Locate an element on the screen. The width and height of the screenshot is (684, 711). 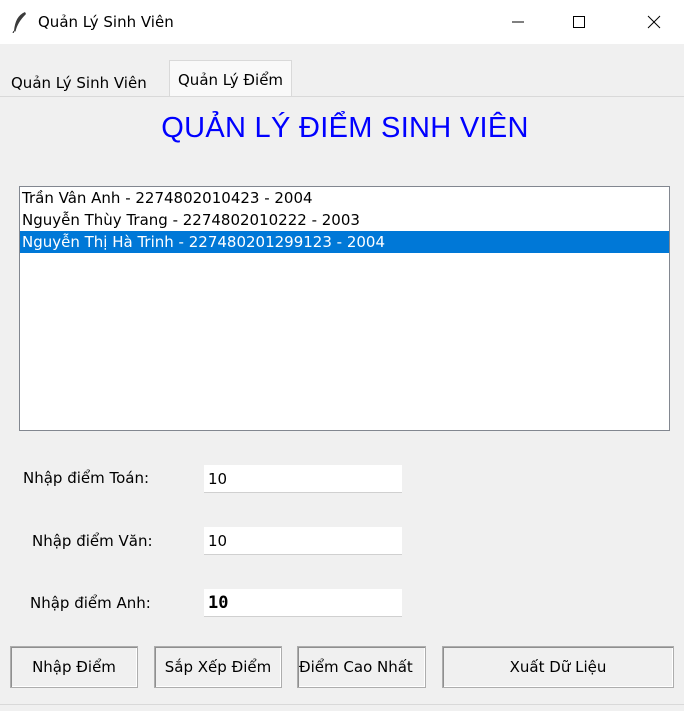
sort-scores-button: Sắp Xếp Điểm is located at coordinates (218, 667).